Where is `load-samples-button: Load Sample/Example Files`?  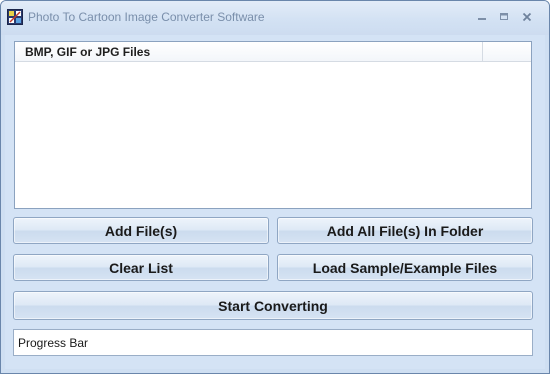 load-samples-button: Load Sample/Example Files is located at coordinates (405, 267).